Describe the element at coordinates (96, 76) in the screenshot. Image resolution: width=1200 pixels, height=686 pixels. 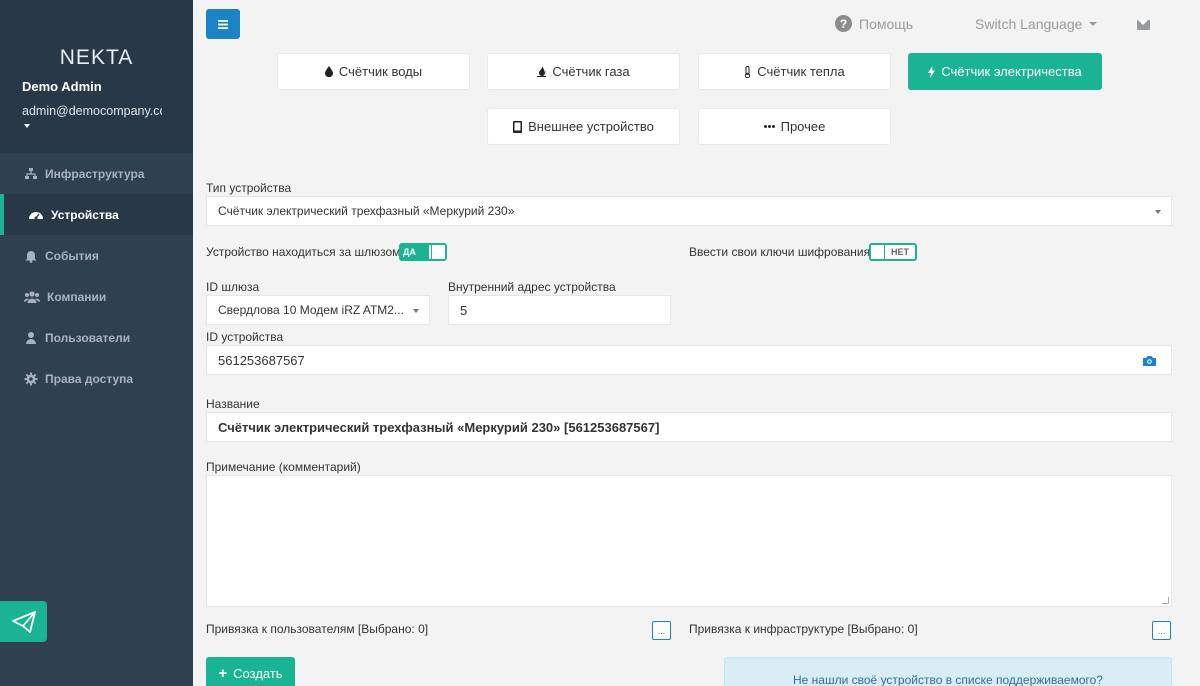
I see `profile-area: NEKTA Demo Admin admin@democompany.com` at that location.